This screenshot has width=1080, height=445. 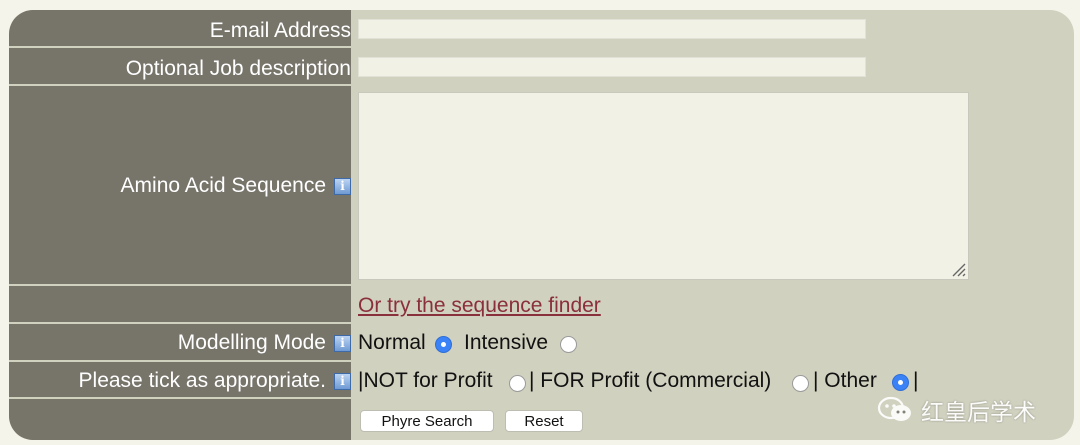 I want to click on usage-other-radio, so click(x=900, y=382).